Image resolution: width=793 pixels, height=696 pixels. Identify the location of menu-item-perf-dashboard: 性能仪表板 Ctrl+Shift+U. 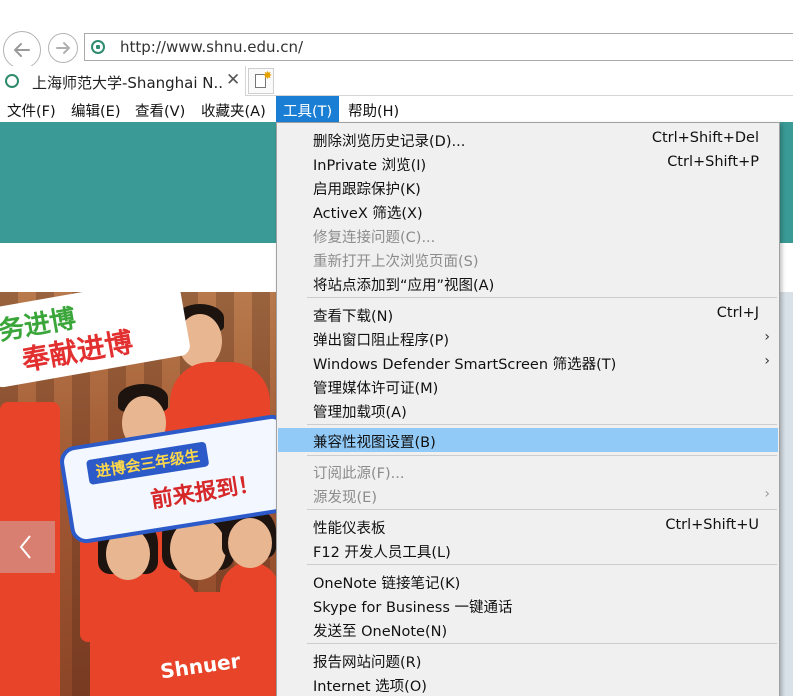
(528, 526).